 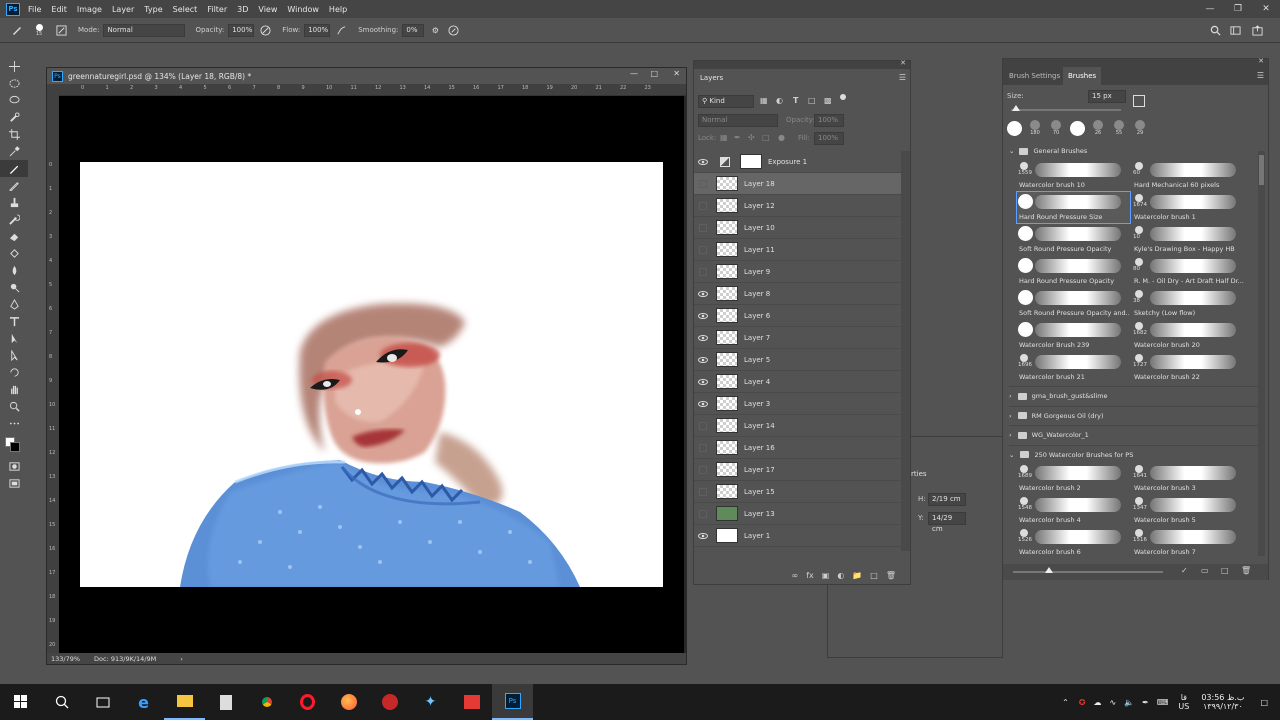 What do you see at coordinates (53, 90) in the screenshot?
I see `ruler-corner` at bounding box center [53, 90].